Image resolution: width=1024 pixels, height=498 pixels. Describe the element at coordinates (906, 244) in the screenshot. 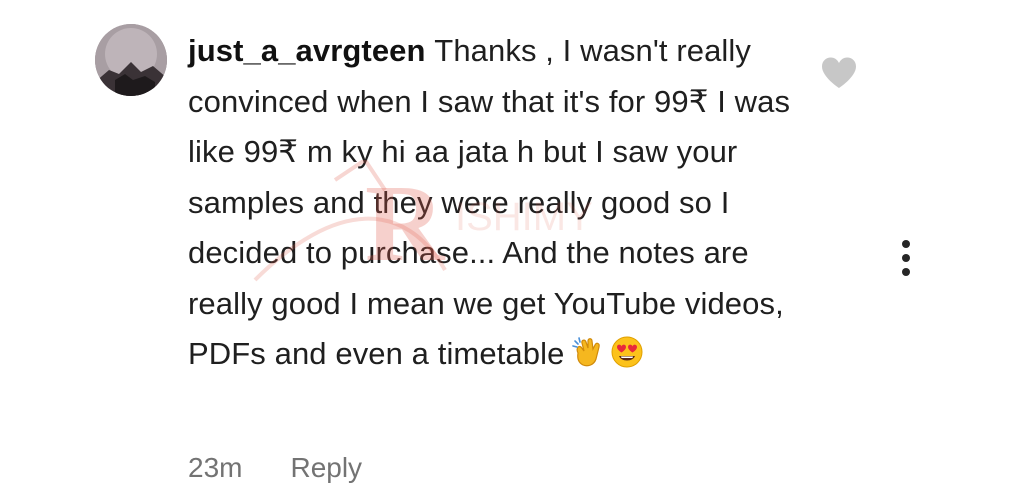

I see `more-vertical-icon` at that location.